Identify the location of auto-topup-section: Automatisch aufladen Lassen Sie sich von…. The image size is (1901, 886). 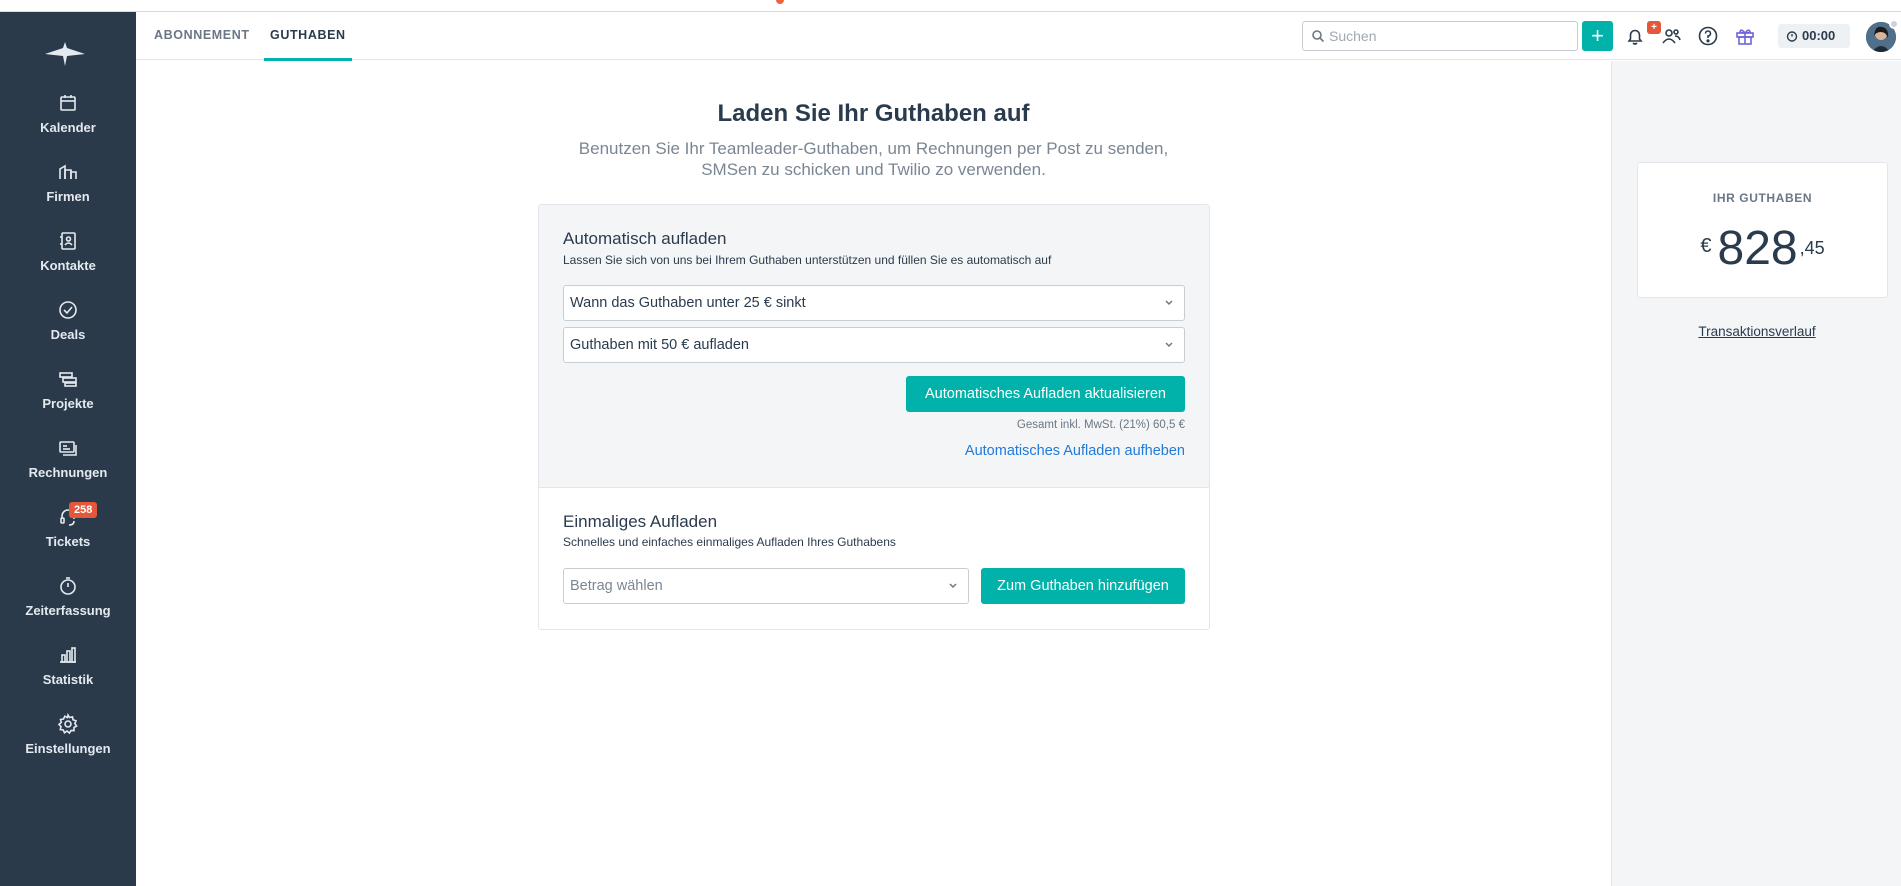
(874, 346).